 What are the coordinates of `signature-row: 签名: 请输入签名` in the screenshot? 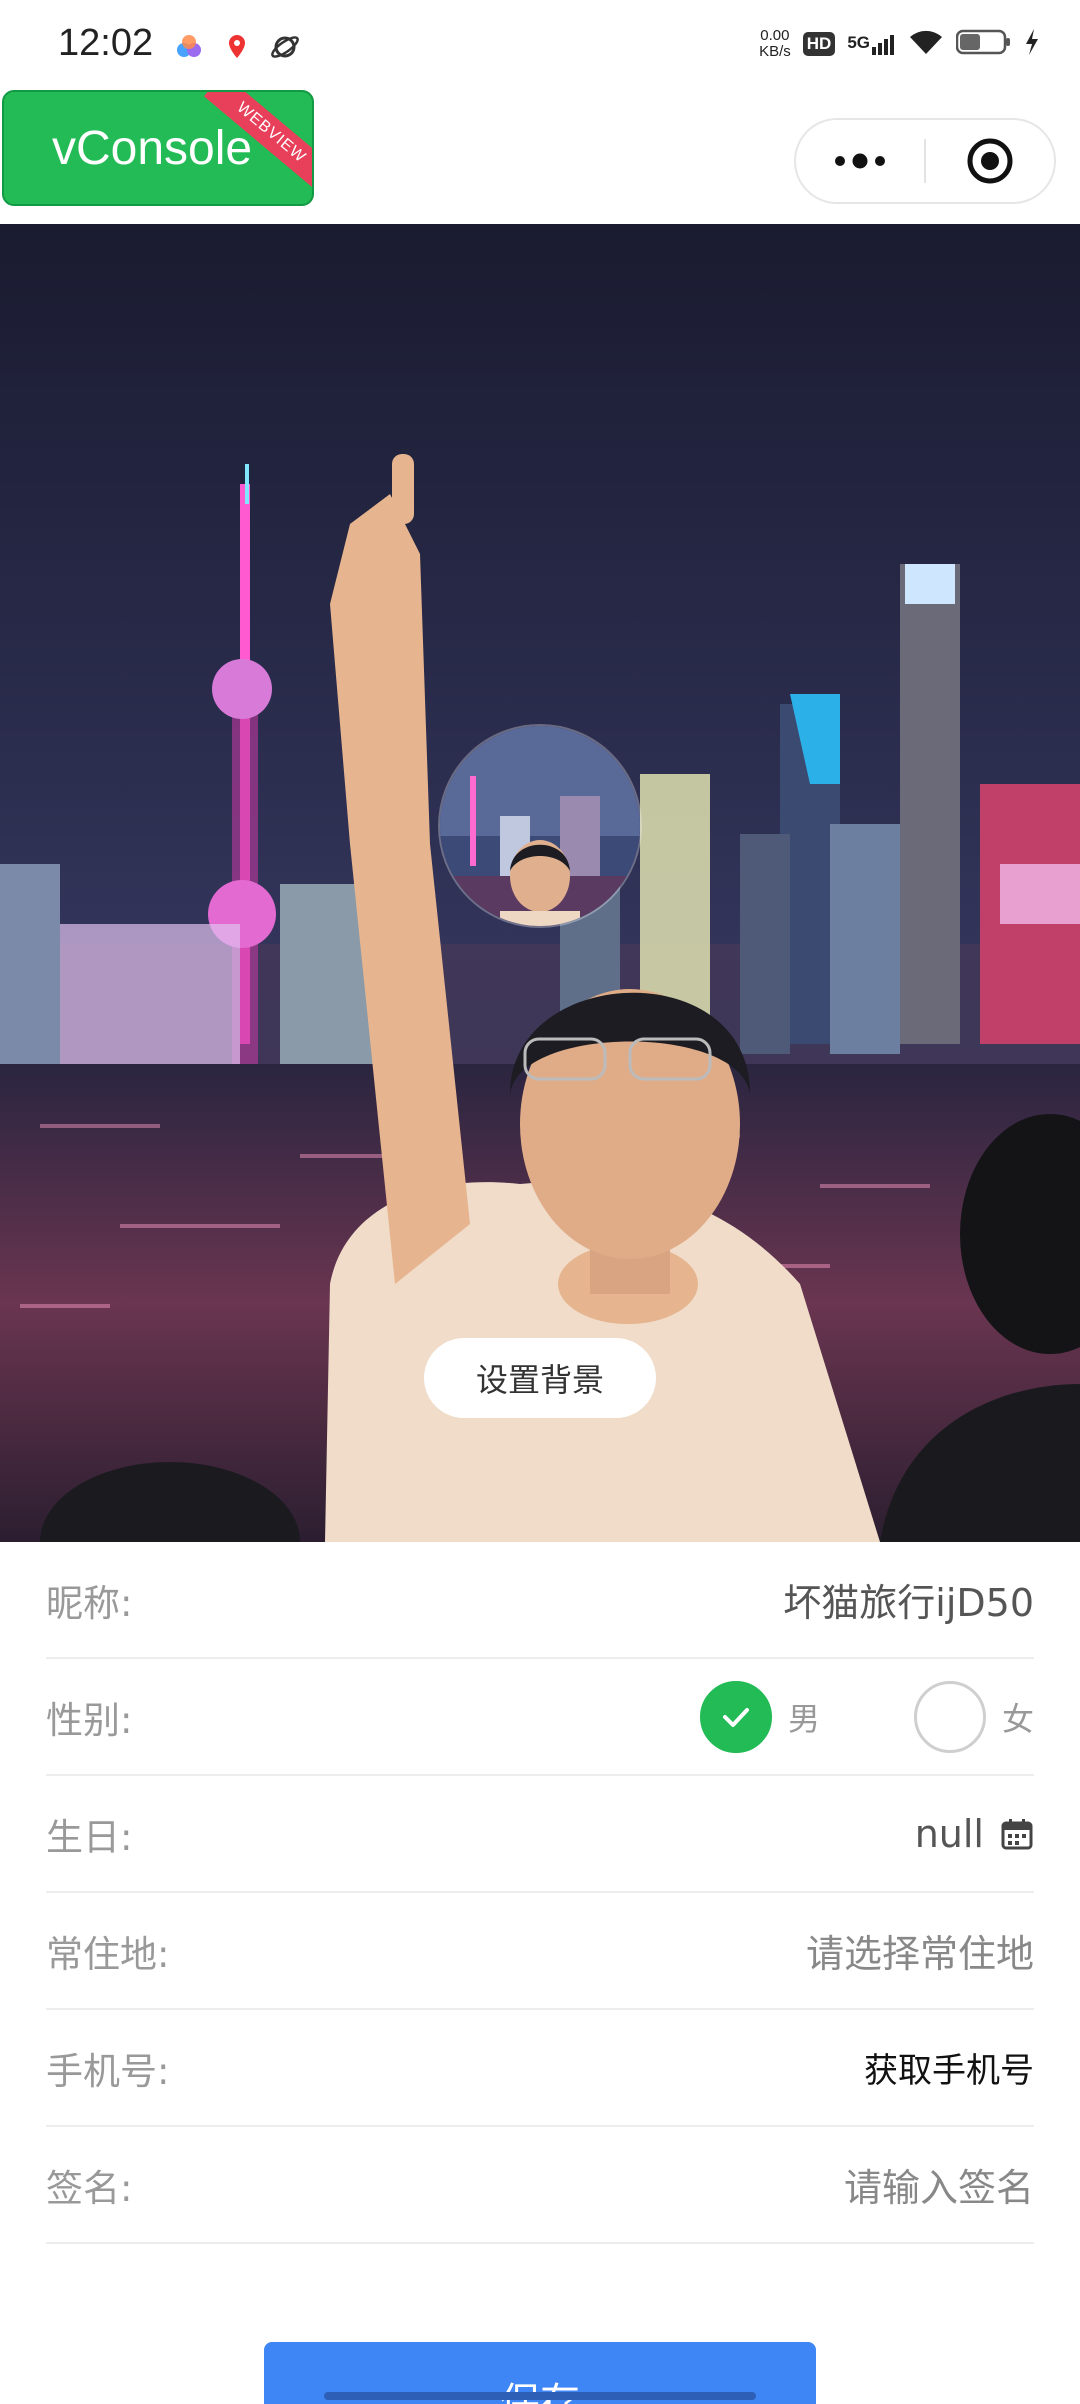 It's located at (540, 2185).